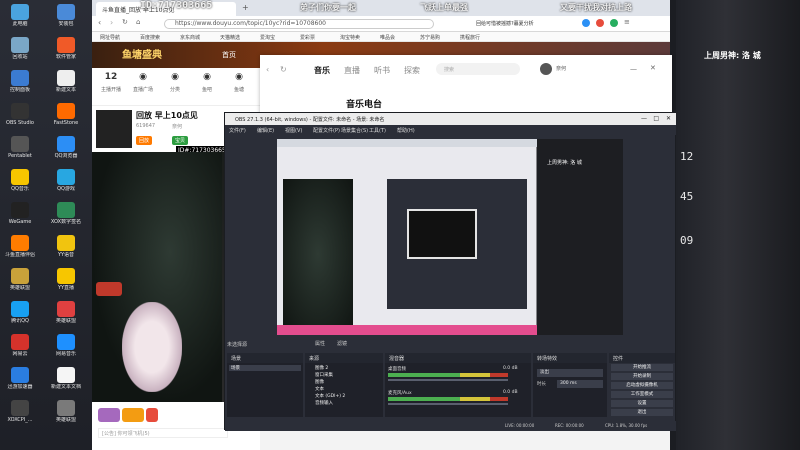  I want to click on control-button: 设置, so click(642, 403).